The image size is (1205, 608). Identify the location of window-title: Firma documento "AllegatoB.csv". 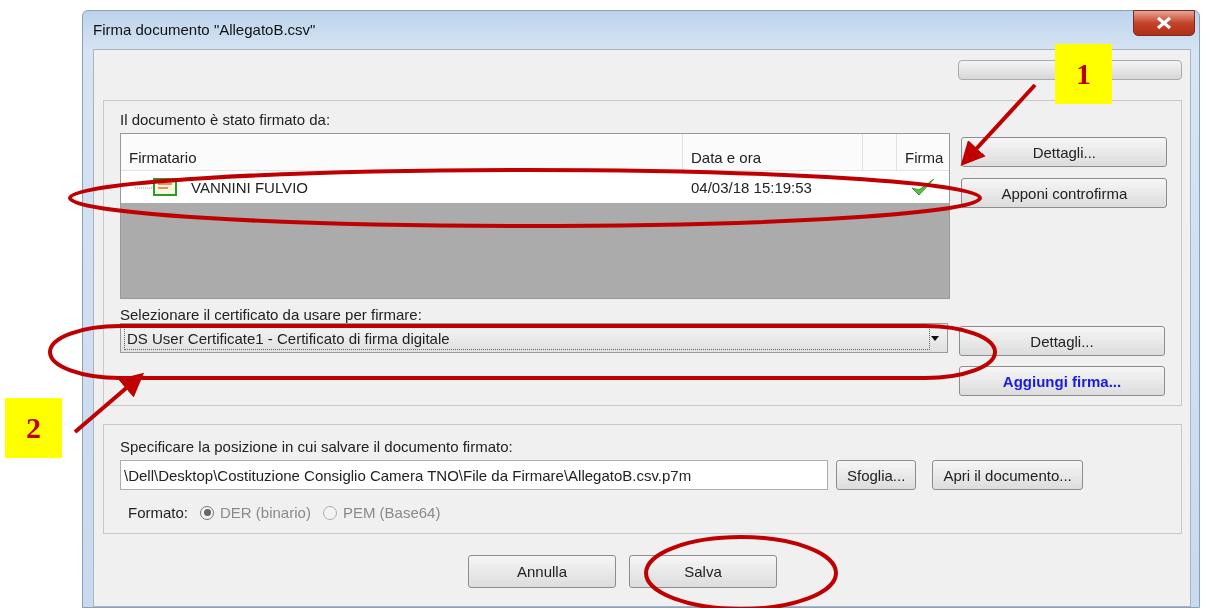
(204, 29).